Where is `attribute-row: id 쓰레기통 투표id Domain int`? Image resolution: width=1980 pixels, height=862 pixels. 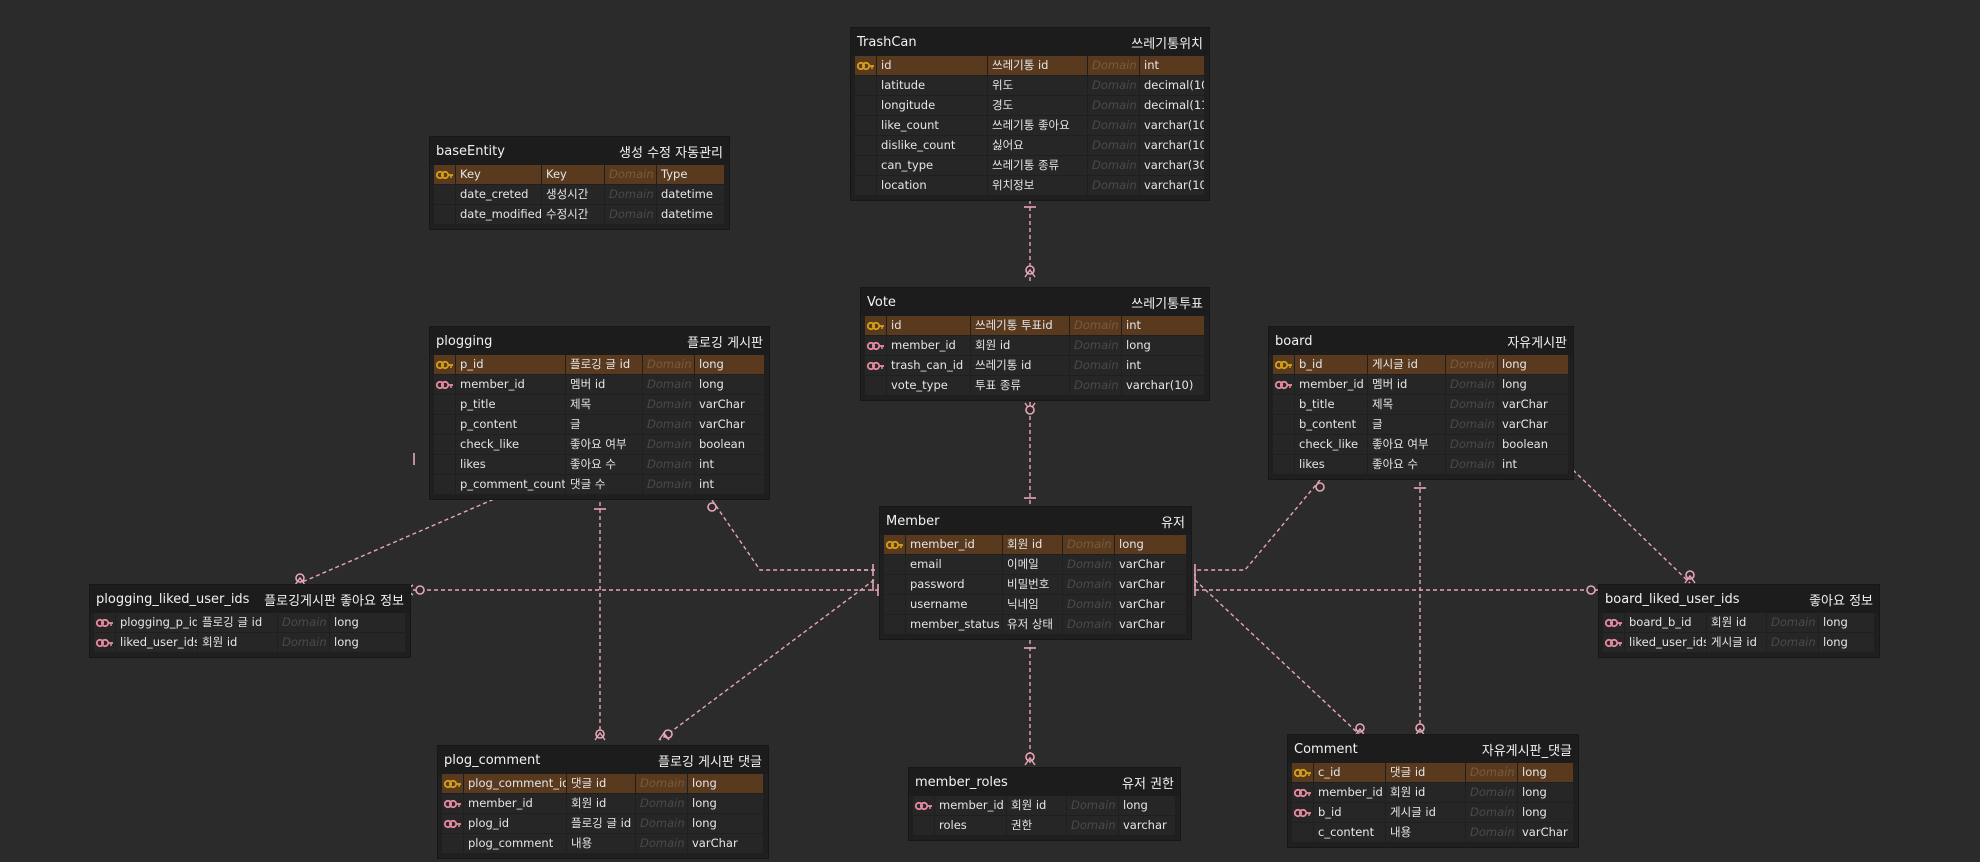 attribute-row: id 쓰레기통 투표id Domain int is located at coordinates (1035, 325).